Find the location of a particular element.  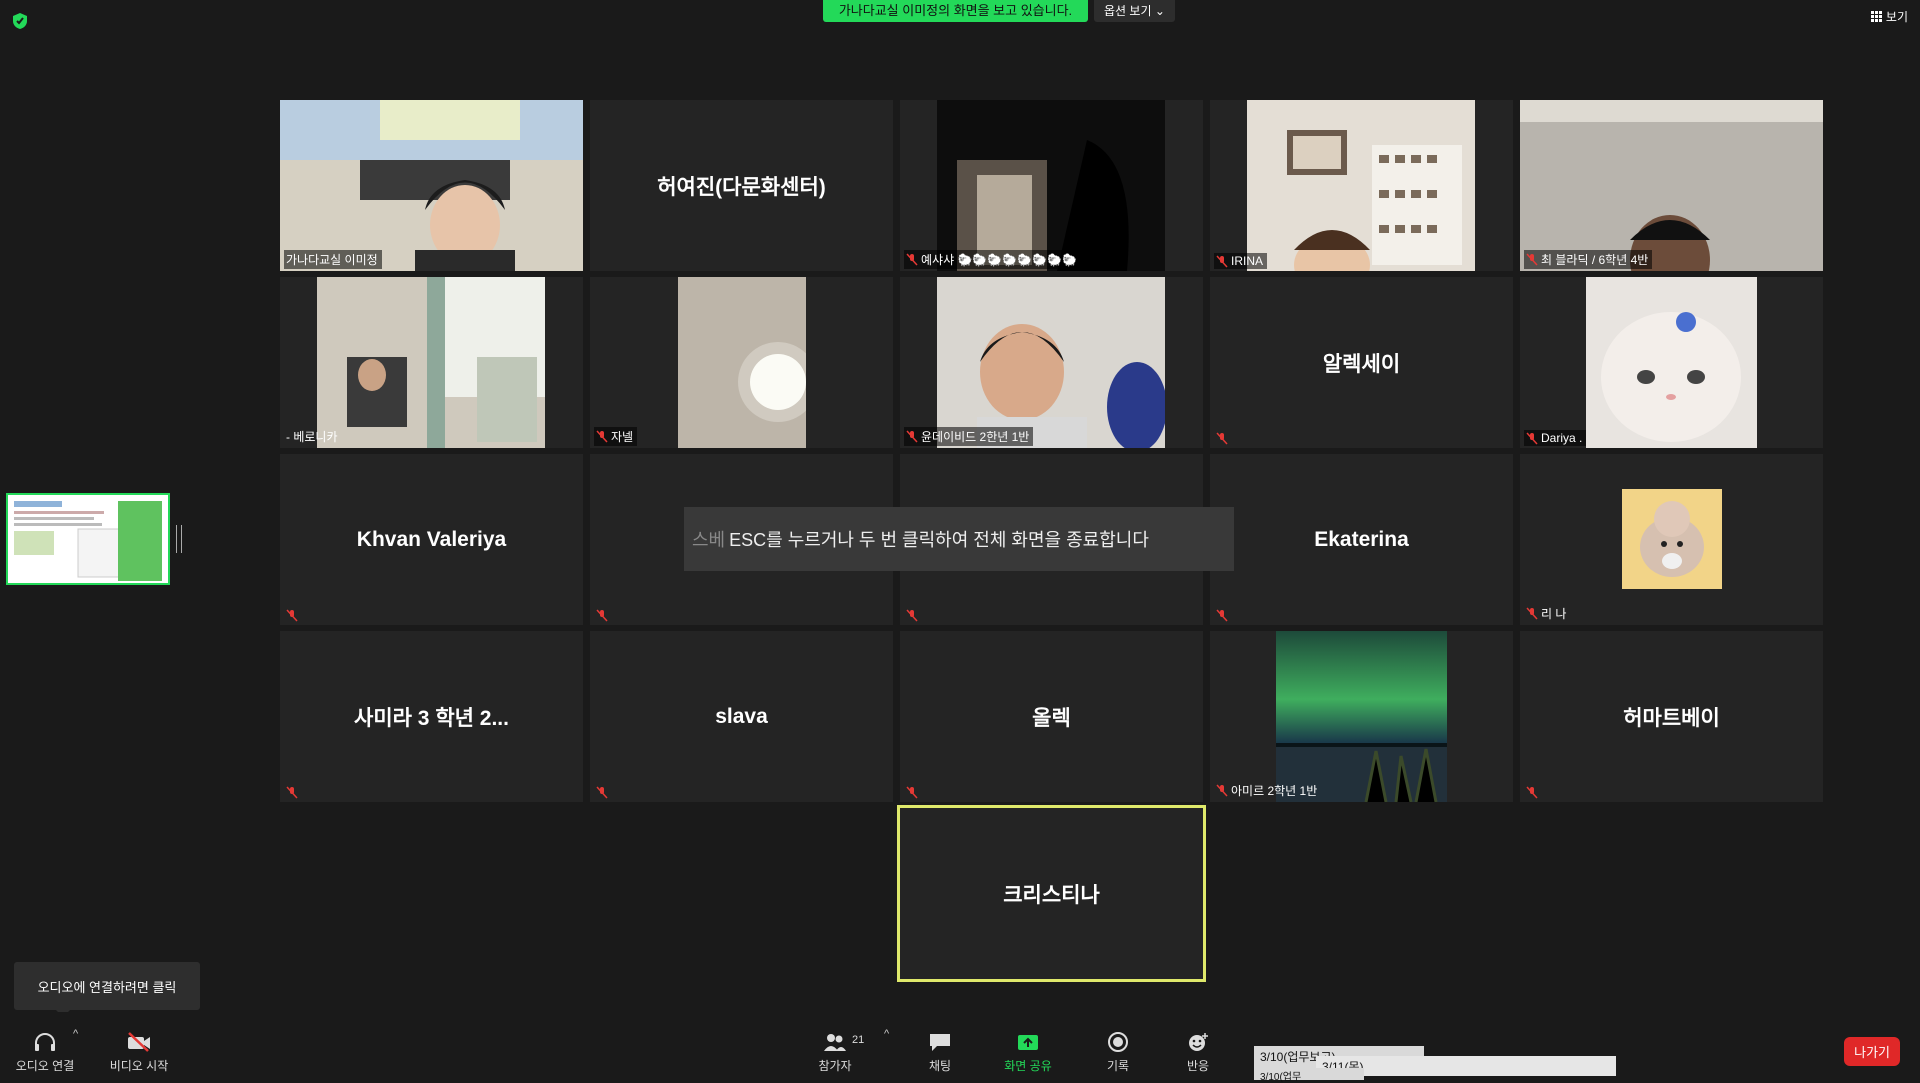

participant-name-label: 가나다교실 이미정 is located at coordinates (333, 259).